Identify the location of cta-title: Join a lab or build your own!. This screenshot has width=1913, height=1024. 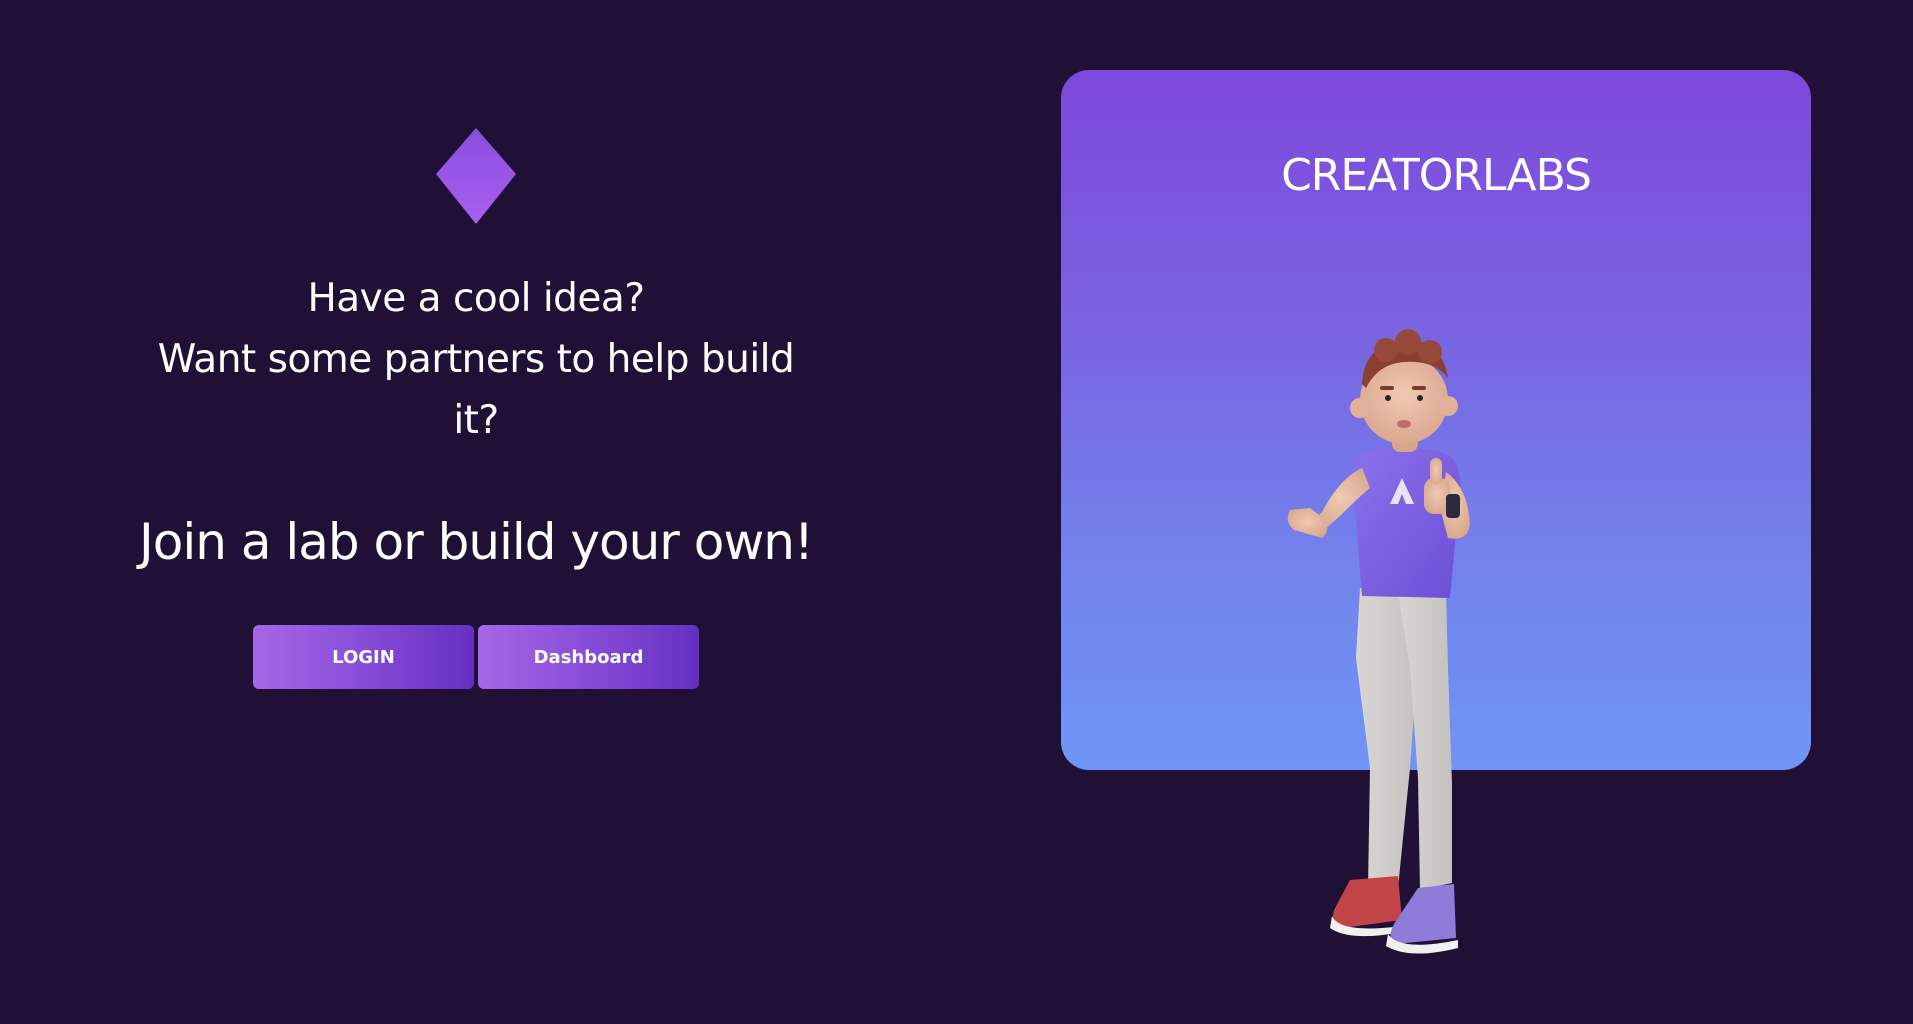
(476, 542).